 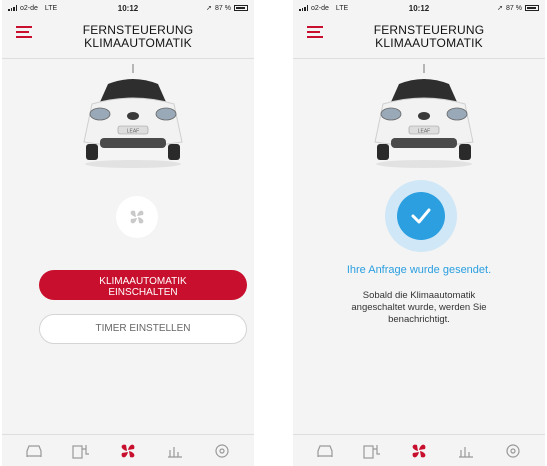 I want to click on set-timer-button: TIMER EINSTELLEN, so click(x=143, y=329).